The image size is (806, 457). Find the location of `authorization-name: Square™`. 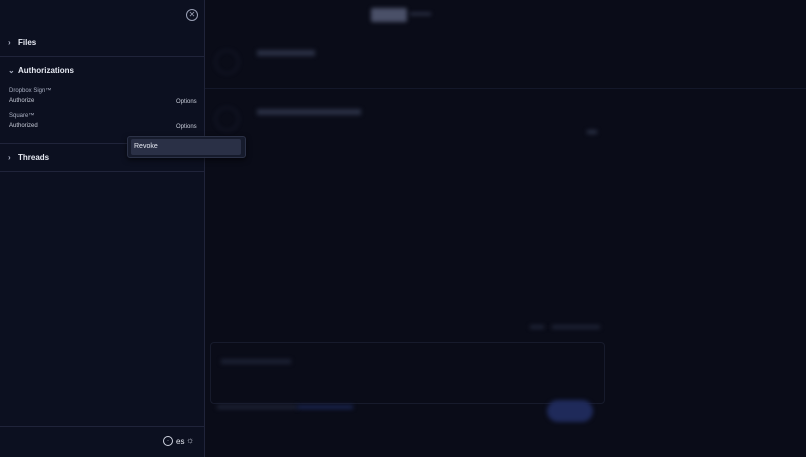

authorization-name: Square™ is located at coordinates (22, 116).